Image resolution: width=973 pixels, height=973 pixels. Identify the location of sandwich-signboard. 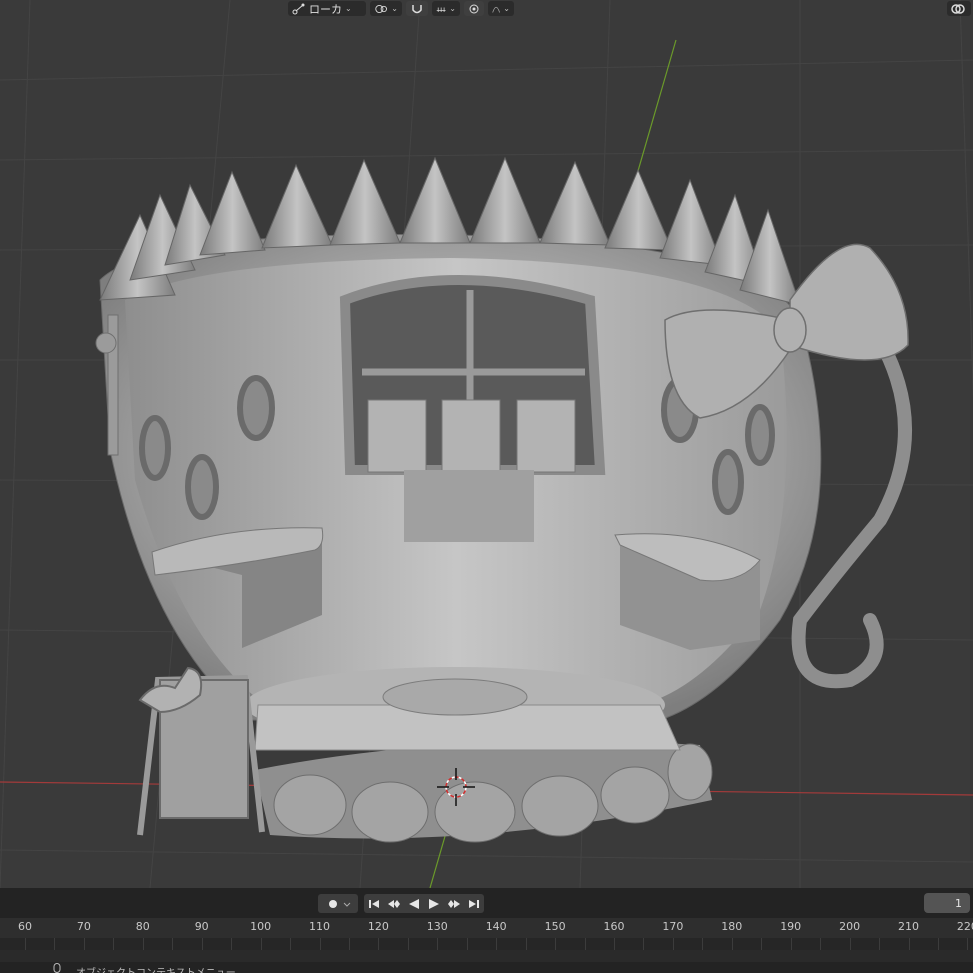
(201, 751).